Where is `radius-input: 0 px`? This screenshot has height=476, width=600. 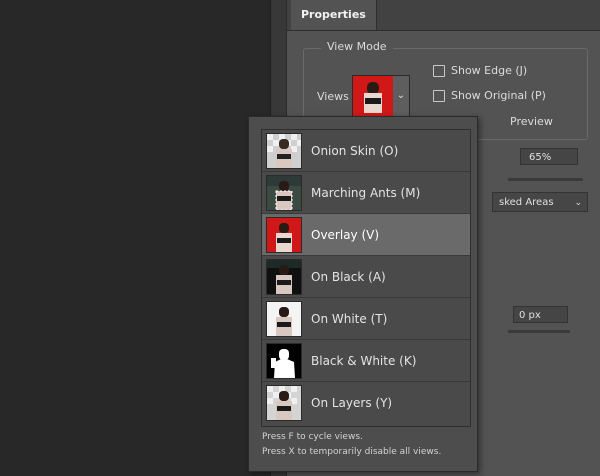 radius-input: 0 px is located at coordinates (540, 314).